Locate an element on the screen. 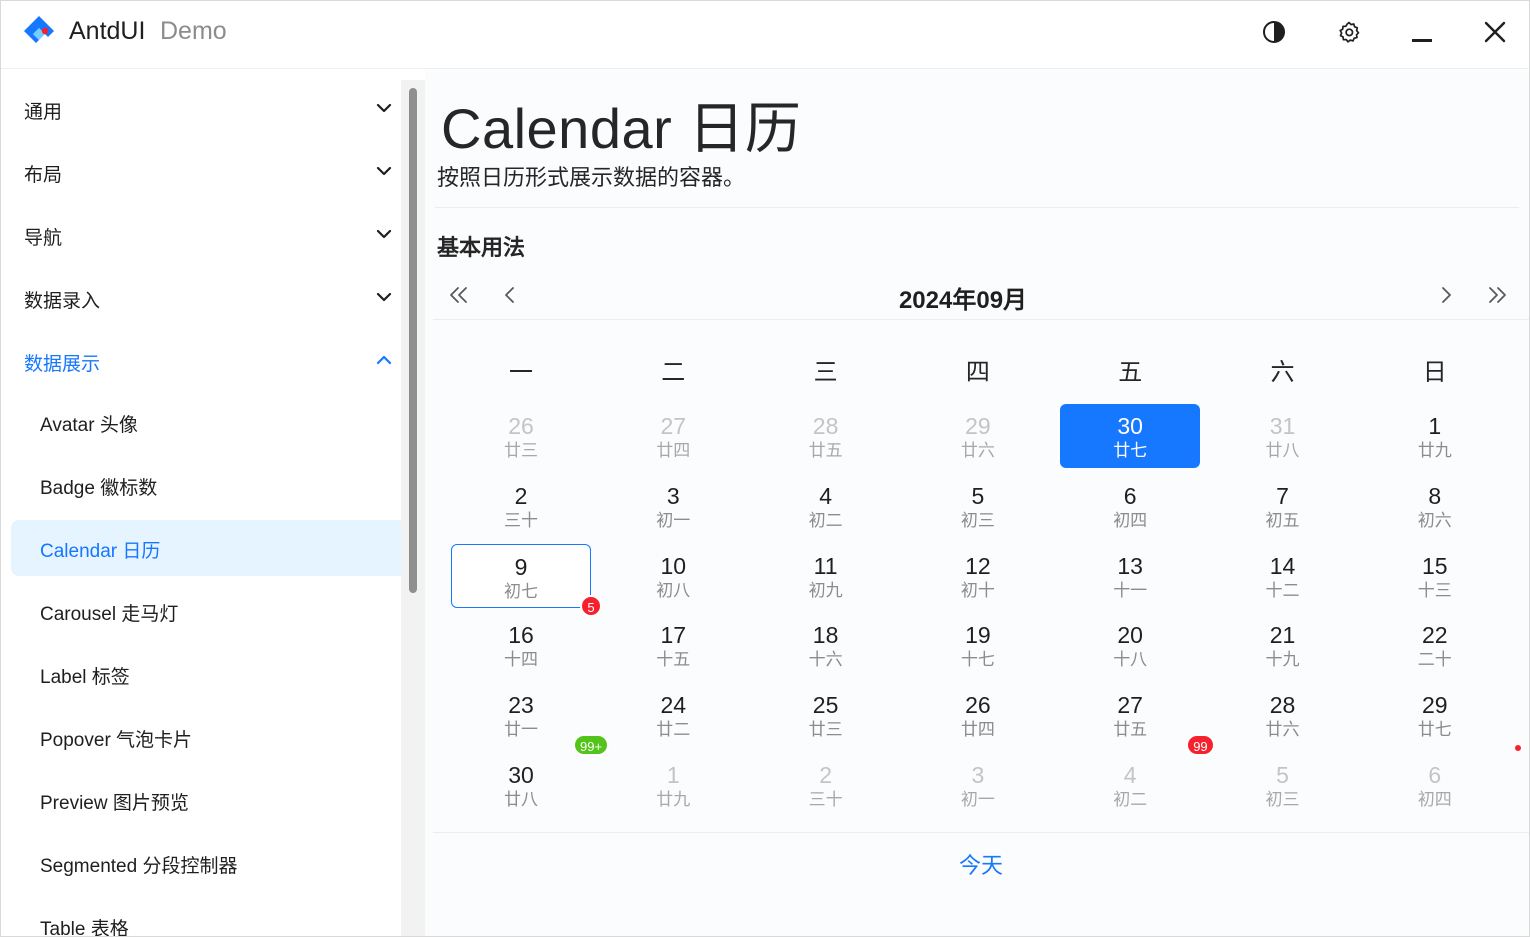  calendar-day-cell: 31 廿八 is located at coordinates (1283, 436).